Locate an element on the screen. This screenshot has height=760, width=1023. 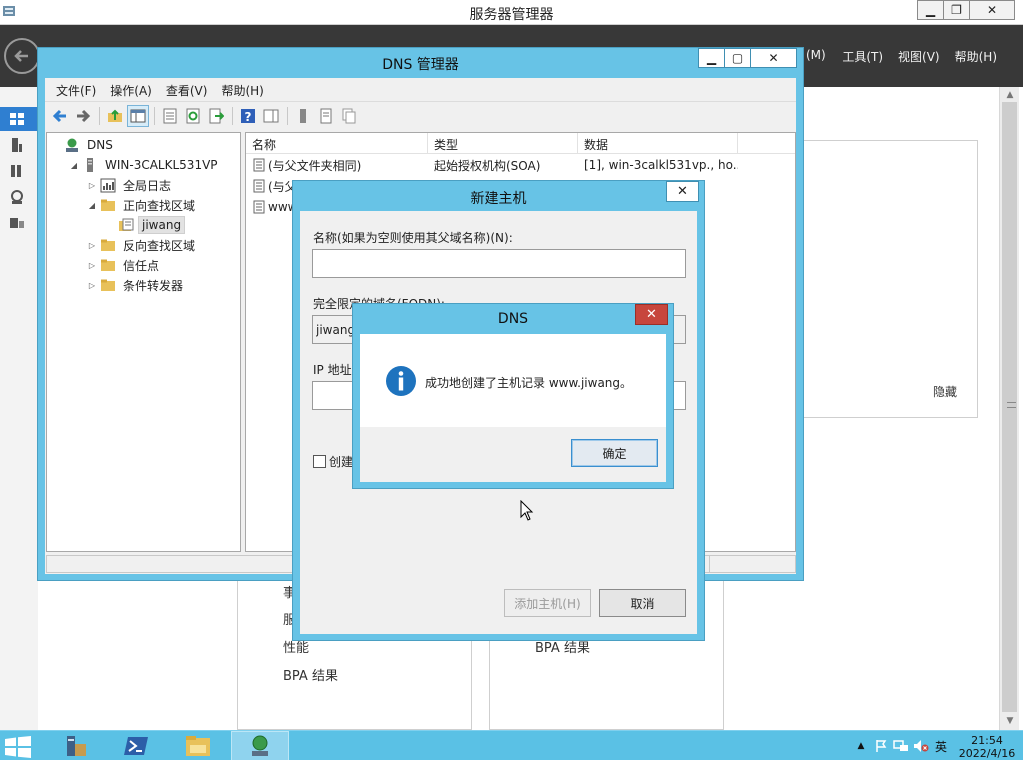
column-header-type: 类型 is located at coordinates (503, 143).